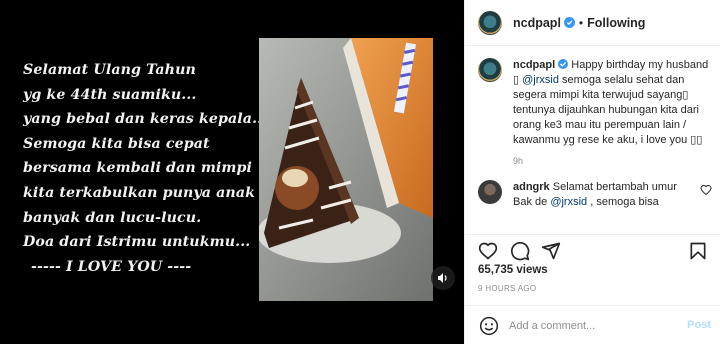 This screenshot has width=720, height=344. Describe the element at coordinates (520, 251) in the screenshot. I see `comment-icon` at that location.